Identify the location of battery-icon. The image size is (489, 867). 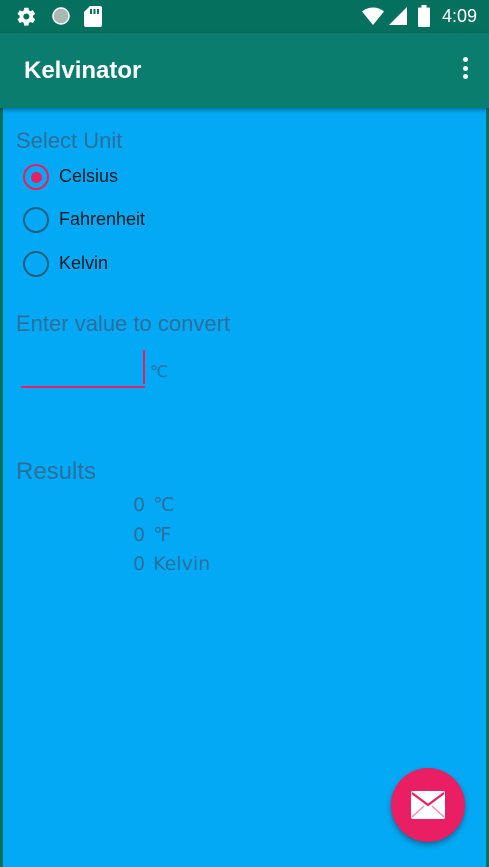
(424, 18).